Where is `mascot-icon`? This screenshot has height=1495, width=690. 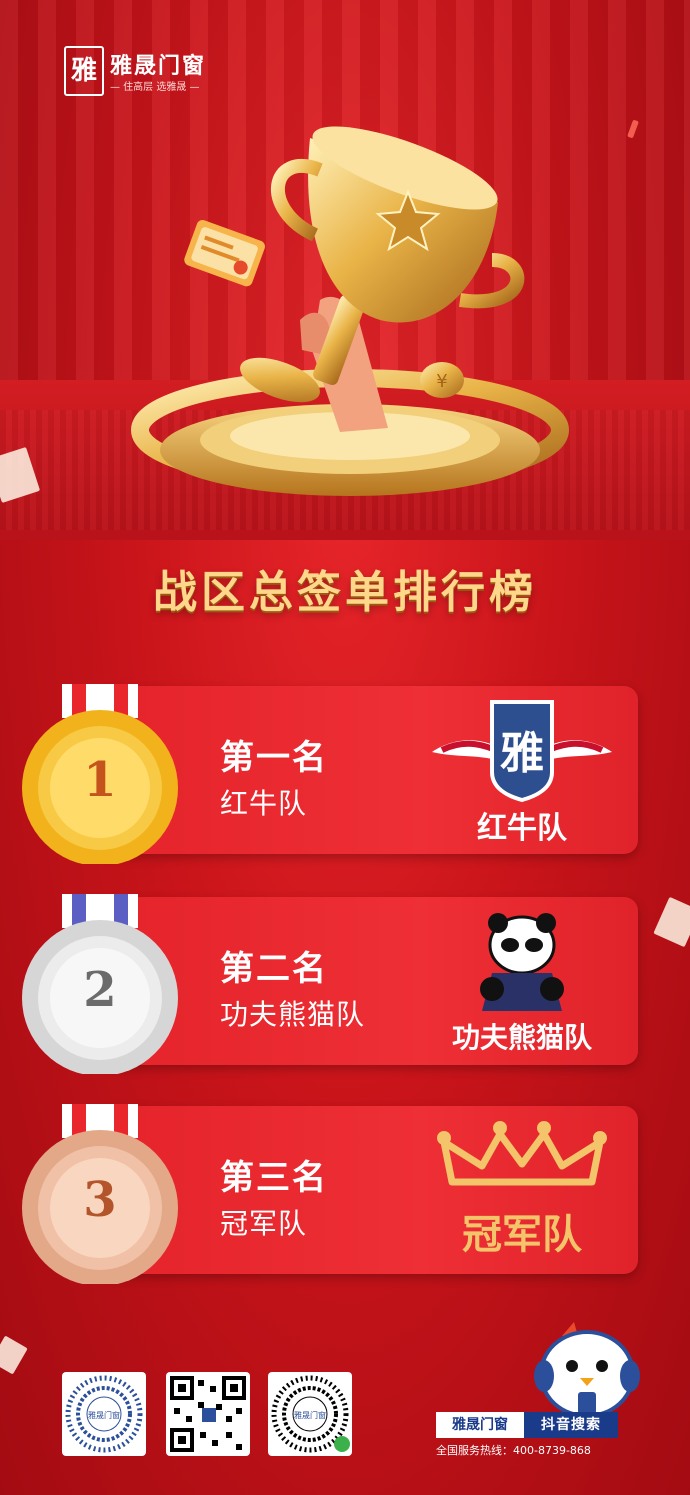
mascot-icon is located at coordinates (587, 1370).